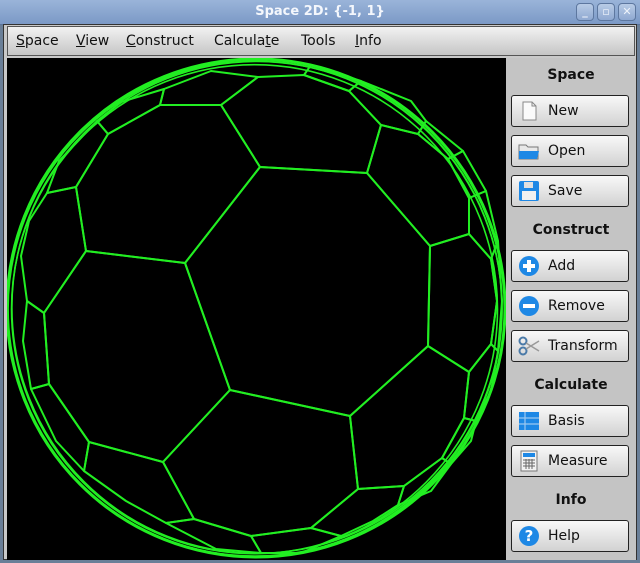  What do you see at coordinates (583, 346) in the screenshot?
I see `transform-button-label: Transform` at bounding box center [583, 346].